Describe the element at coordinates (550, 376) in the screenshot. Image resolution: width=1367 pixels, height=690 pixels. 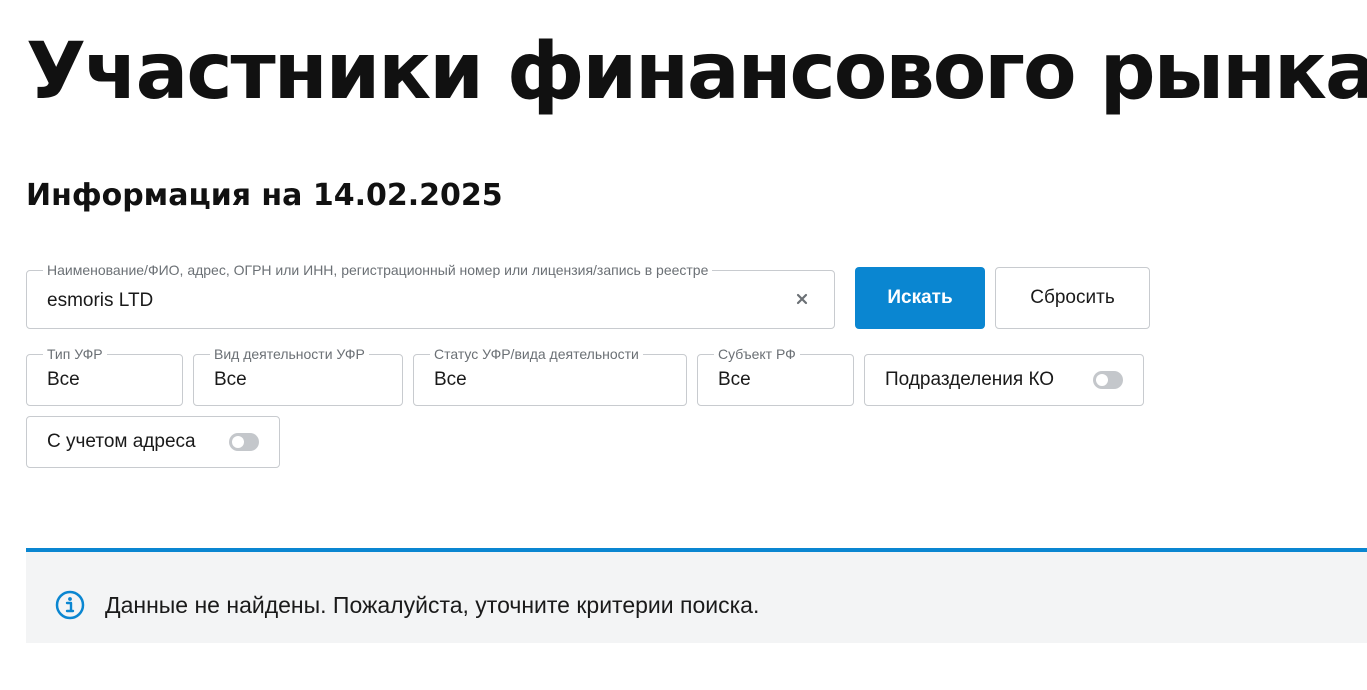
I see `filter-status-select: Статус УФР/вида деятельности Все` at that location.